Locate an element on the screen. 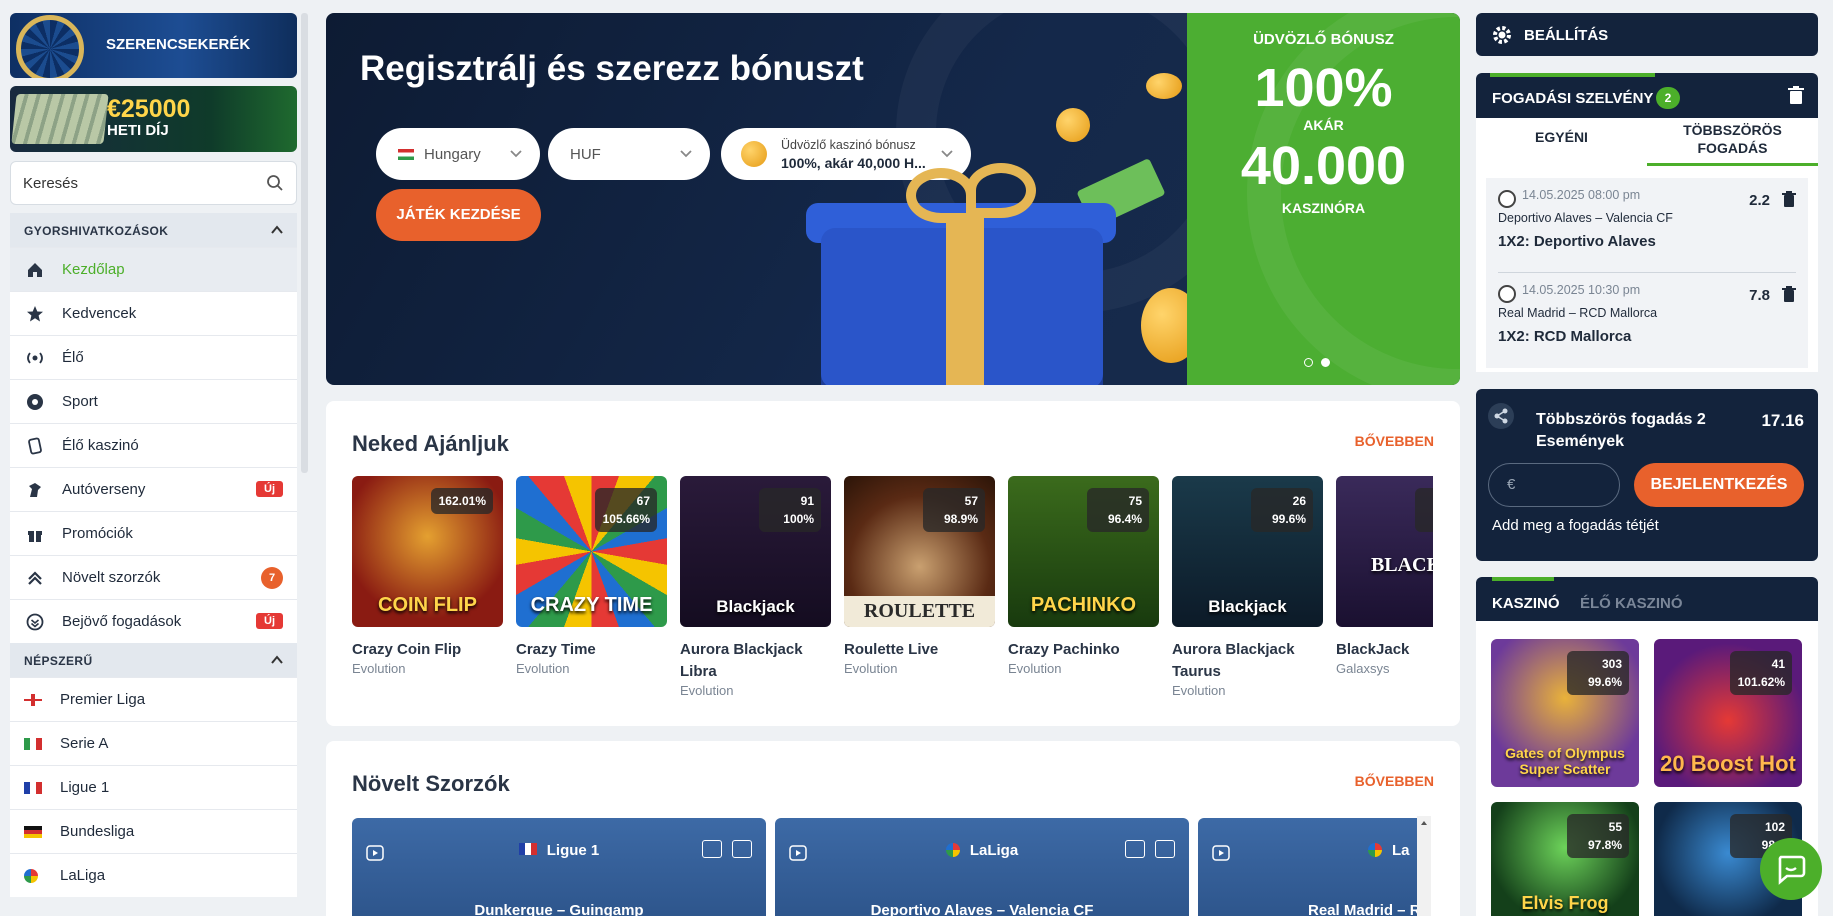 Image resolution: width=1833 pixels, height=916 pixels. settings-label: BEÁLLÍTÁS is located at coordinates (1566, 35).